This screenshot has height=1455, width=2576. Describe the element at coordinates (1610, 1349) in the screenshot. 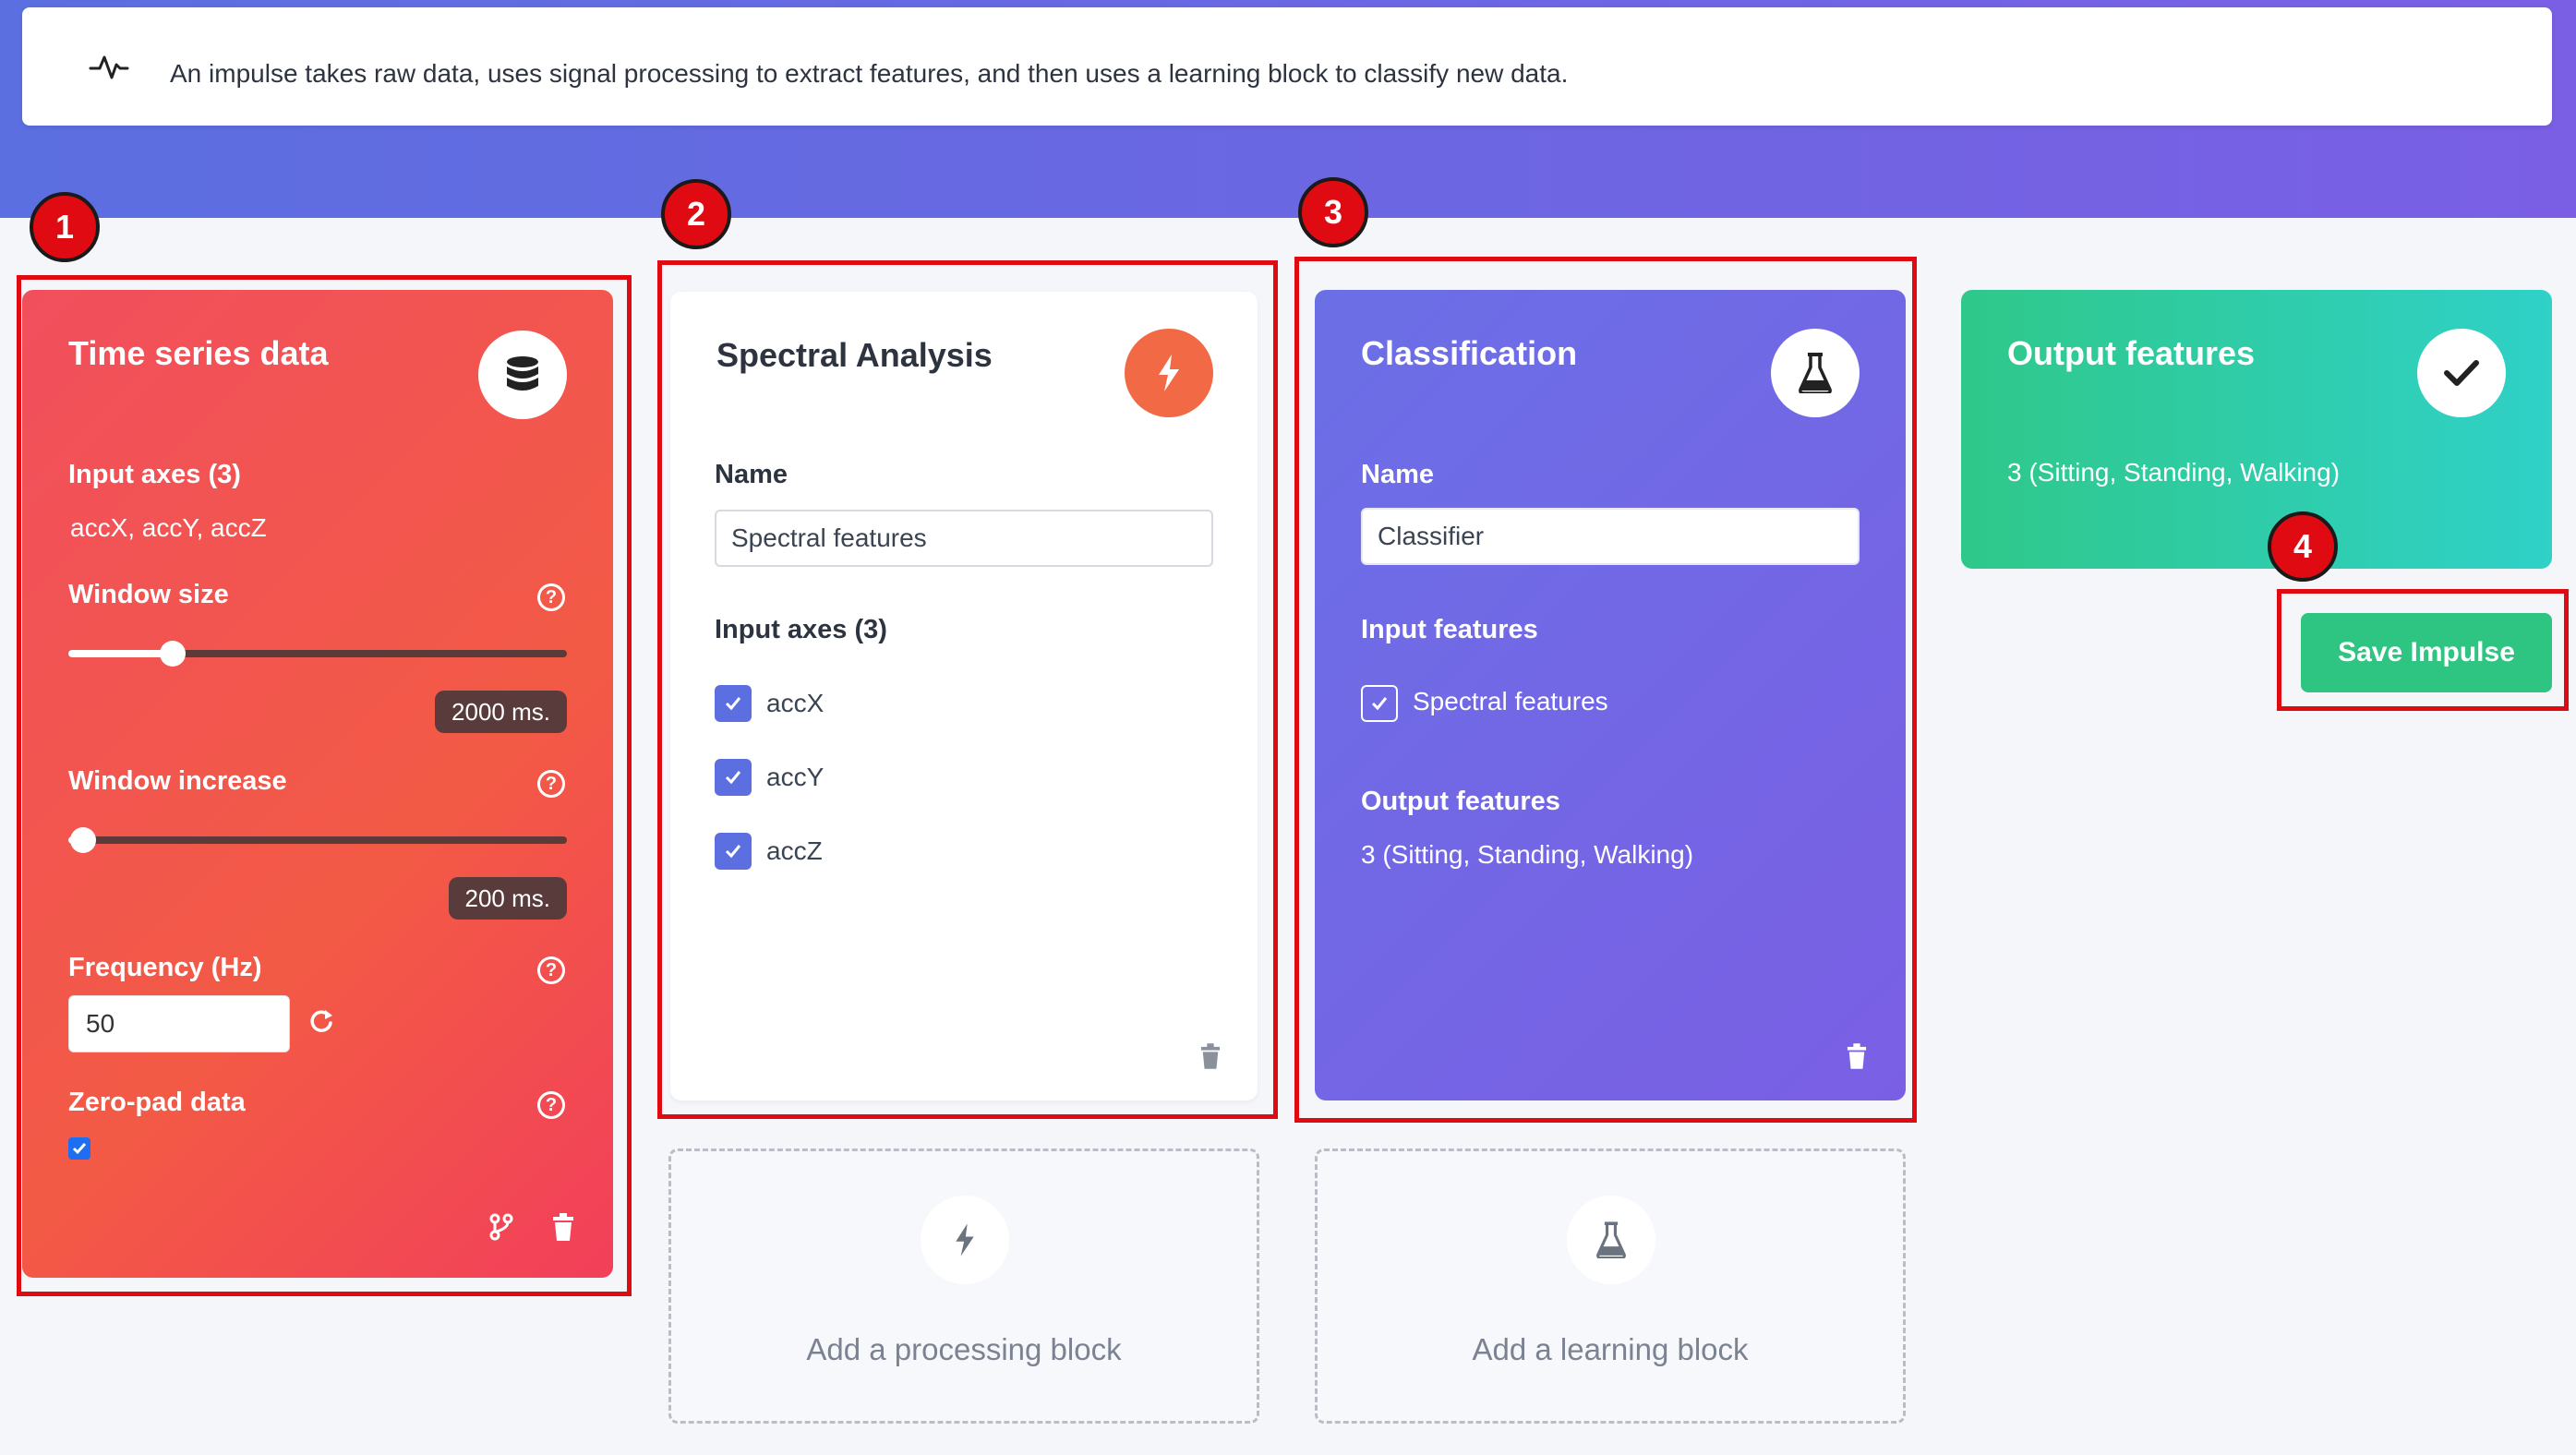

I see `add-learning-label: Add a learning block` at that location.